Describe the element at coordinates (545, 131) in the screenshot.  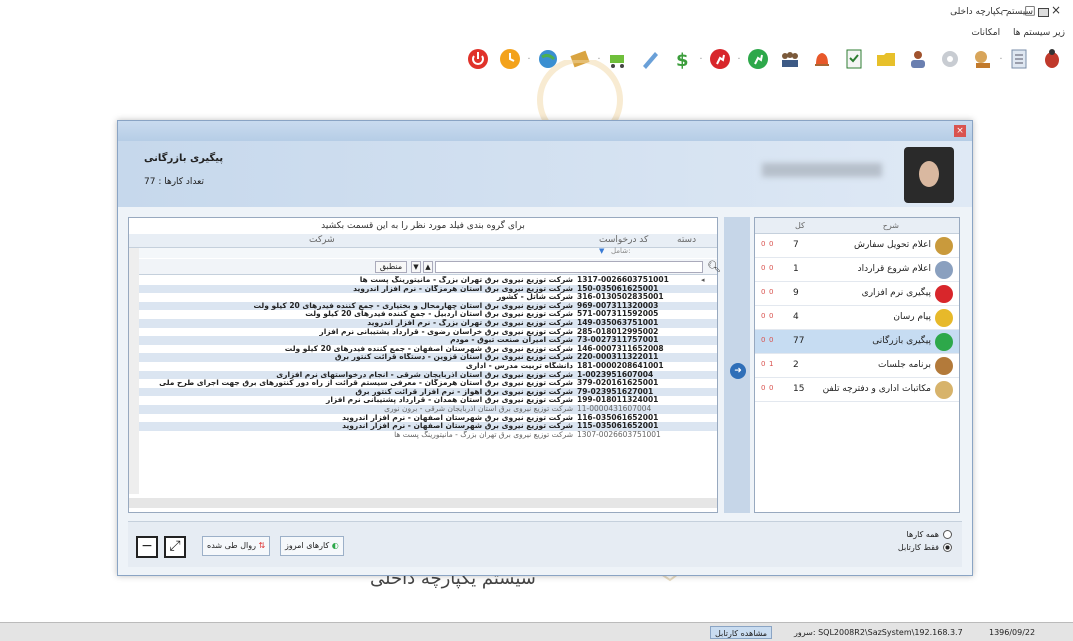
I see `dialog-title-bar` at that location.